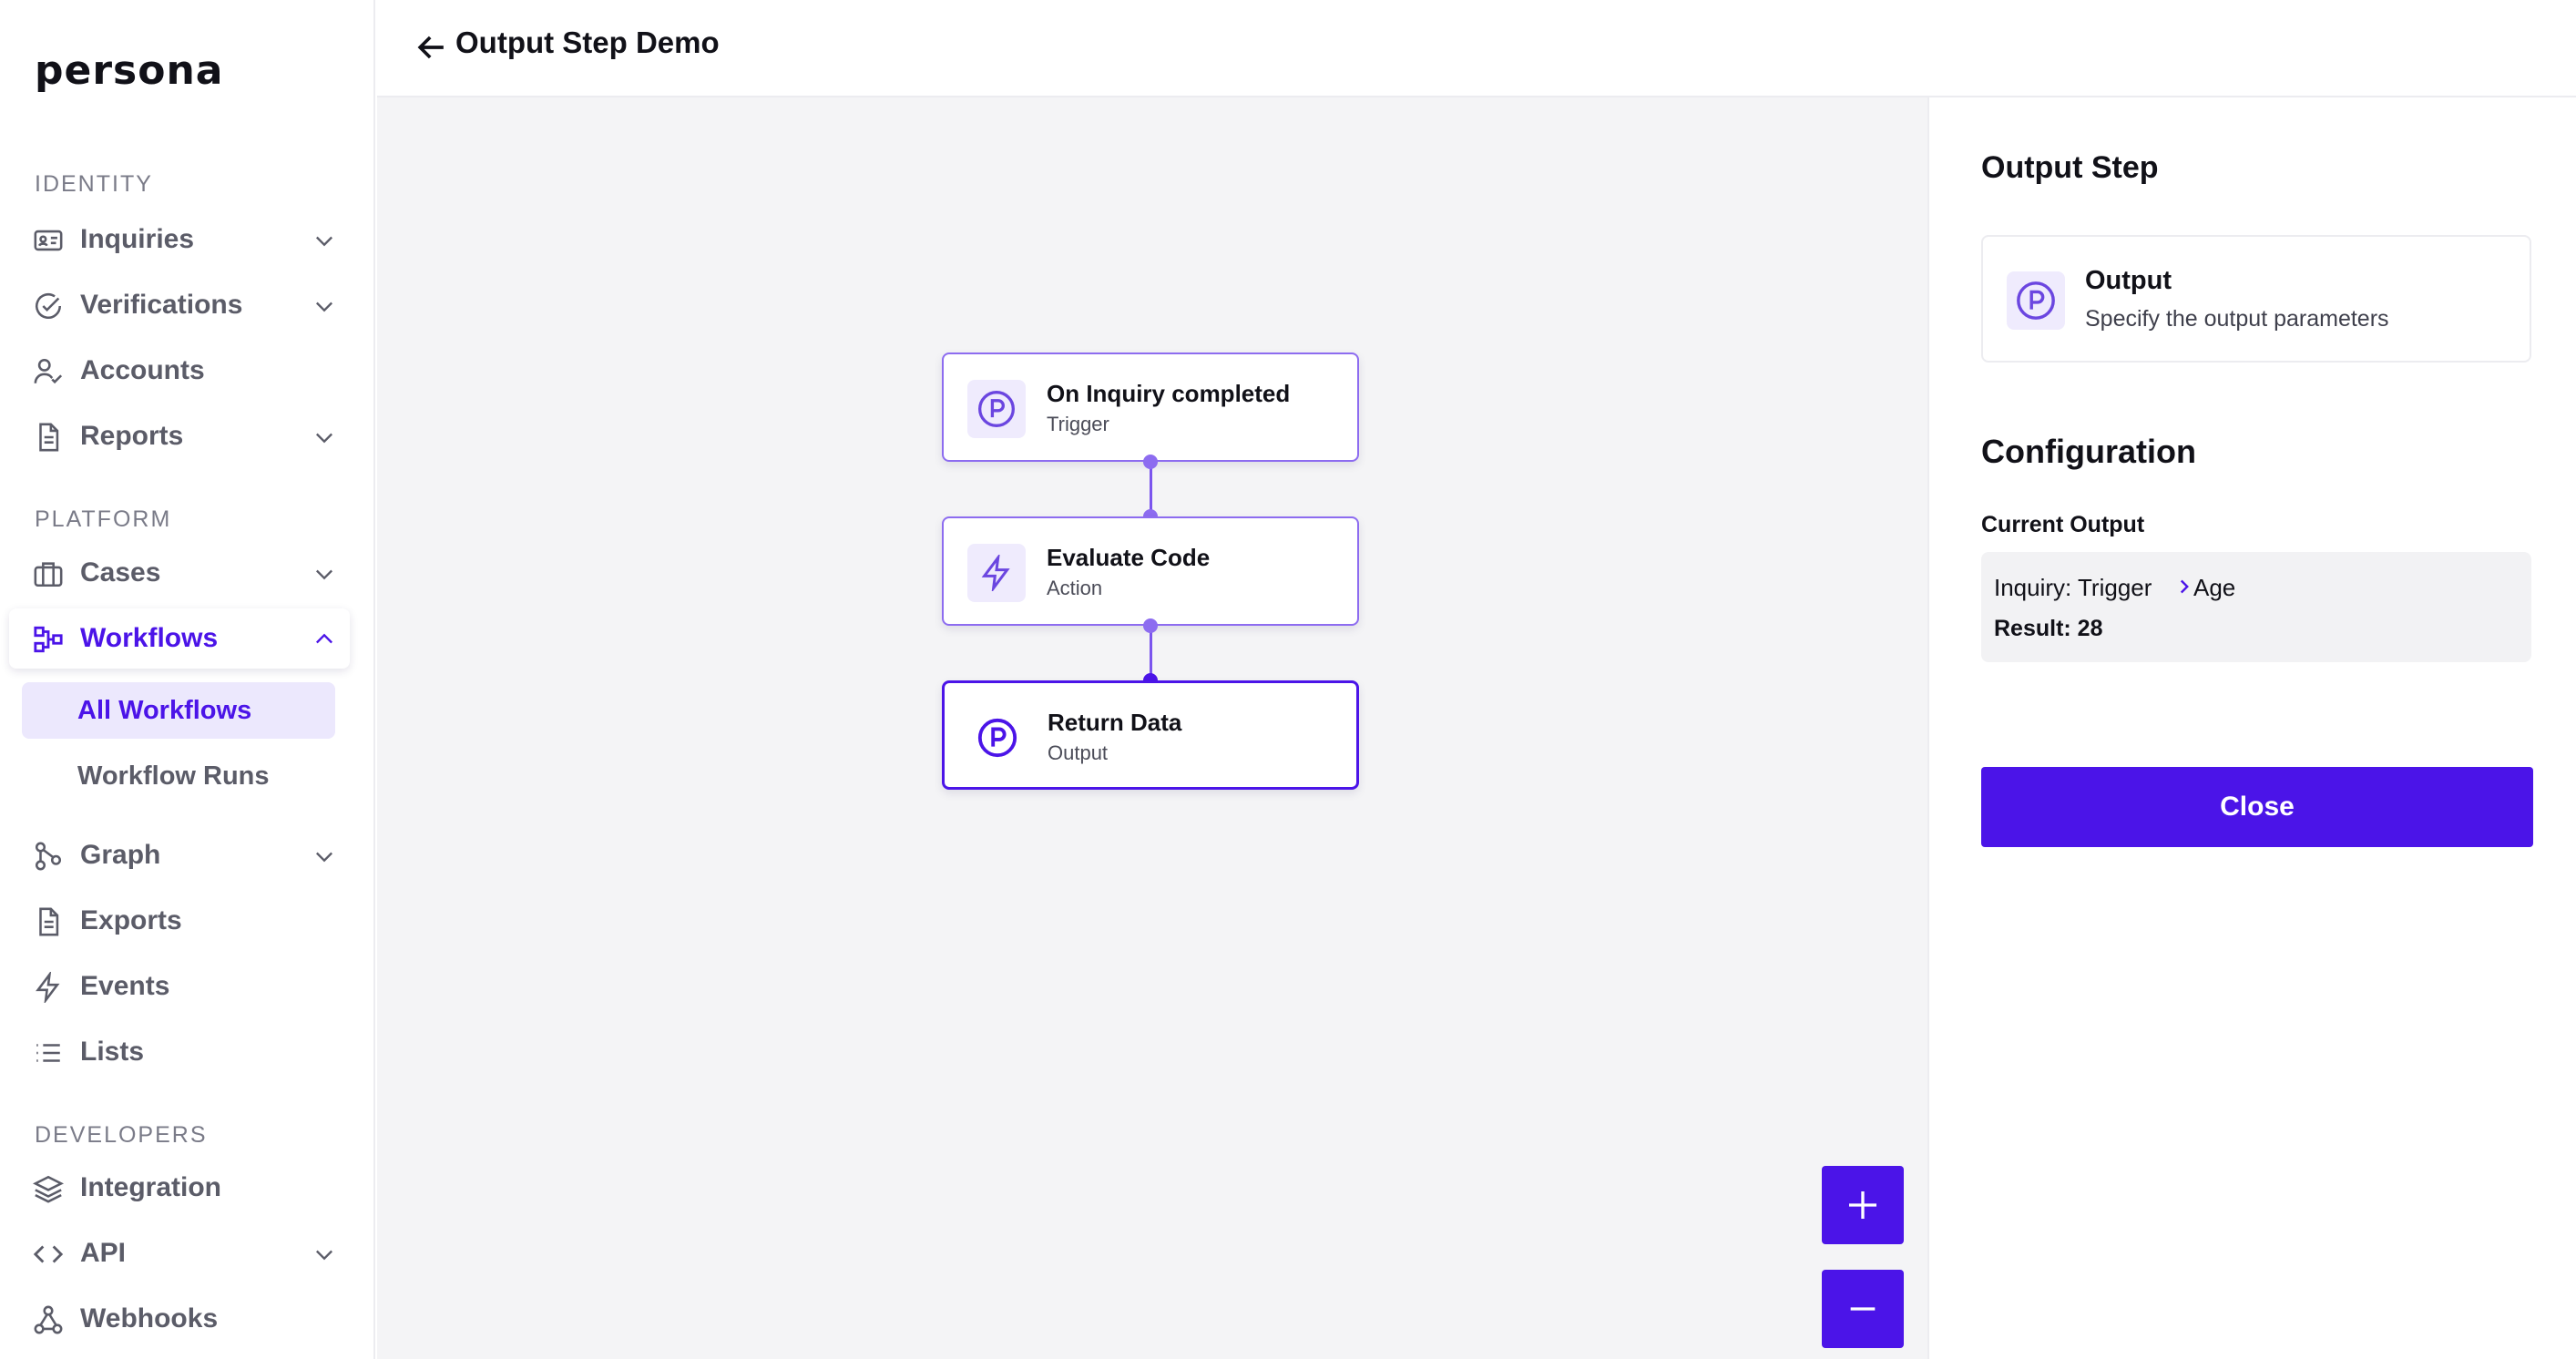 The width and height of the screenshot is (2576, 1359). I want to click on sidebar-item-label: Accounts, so click(142, 370).